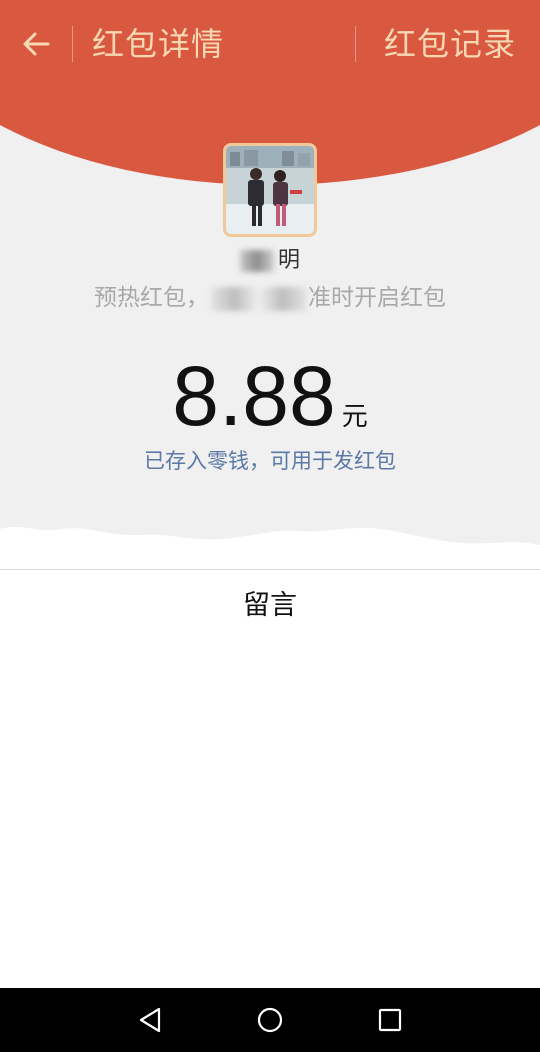 The image size is (540, 1052). I want to click on triangle-back-icon, so click(150, 1020).